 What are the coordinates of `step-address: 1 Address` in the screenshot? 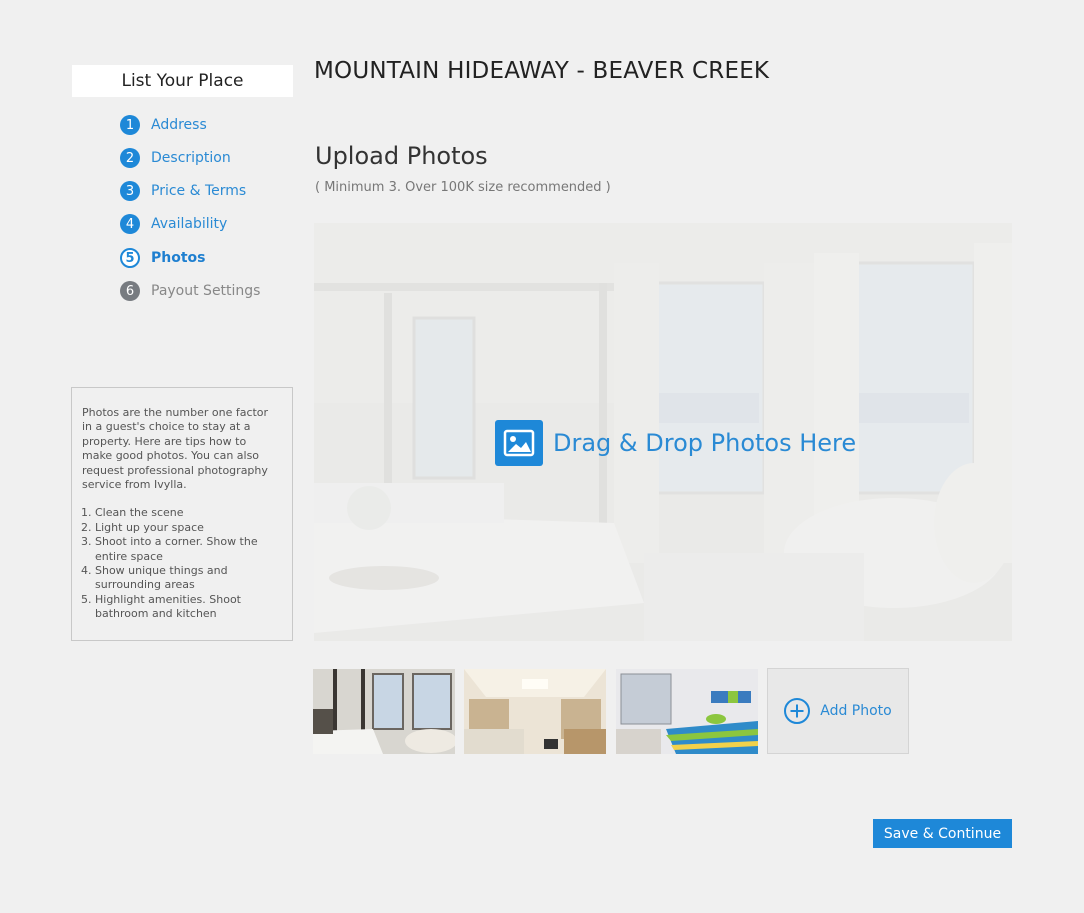 It's located at (163, 125).